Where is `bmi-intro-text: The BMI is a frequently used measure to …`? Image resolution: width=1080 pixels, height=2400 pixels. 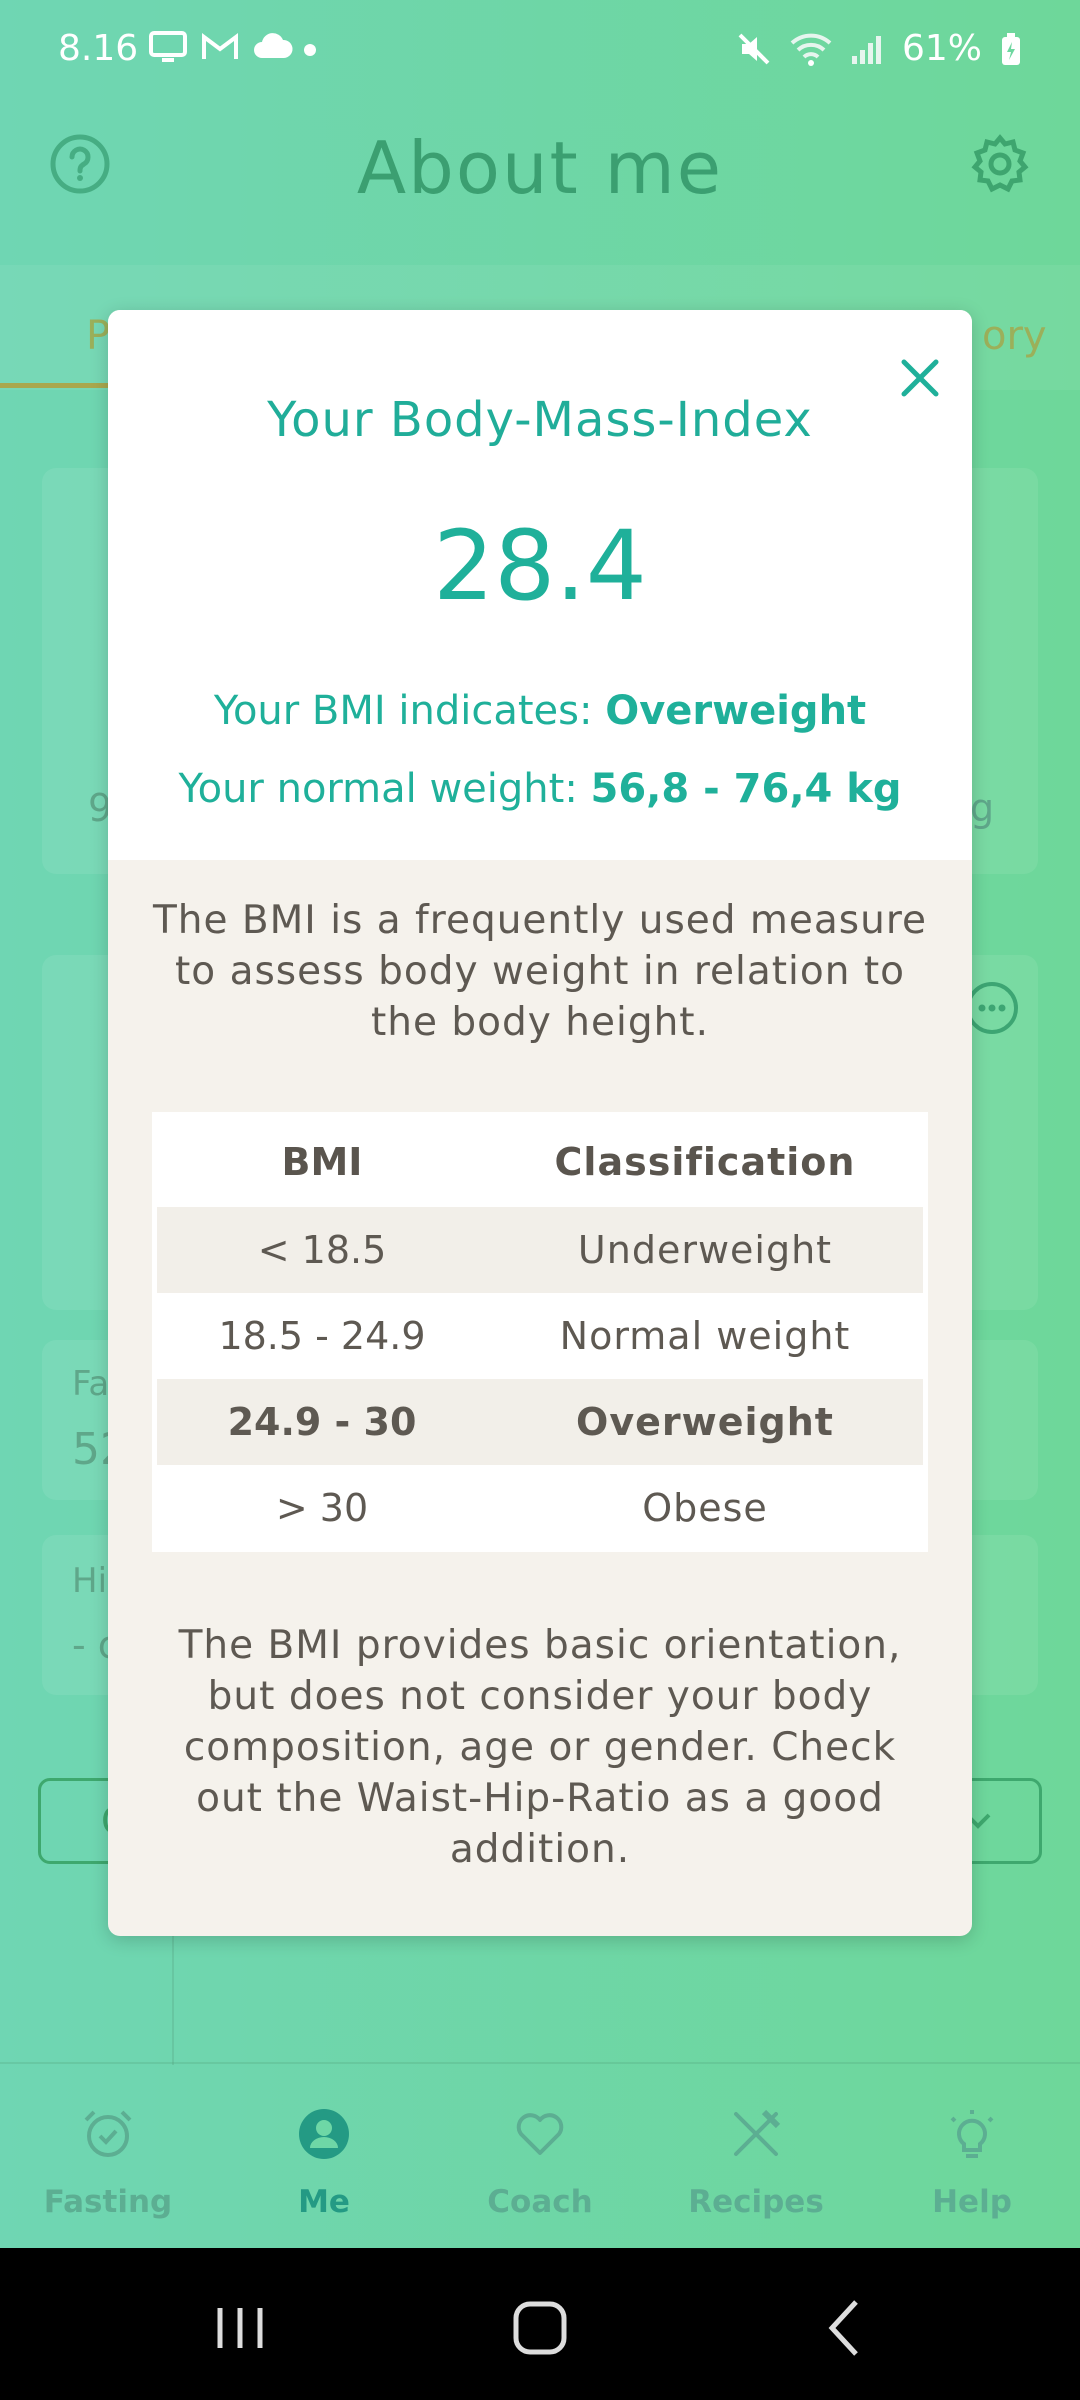
bmi-intro-text: The BMI is a frequently used measure to … is located at coordinates (540, 971).